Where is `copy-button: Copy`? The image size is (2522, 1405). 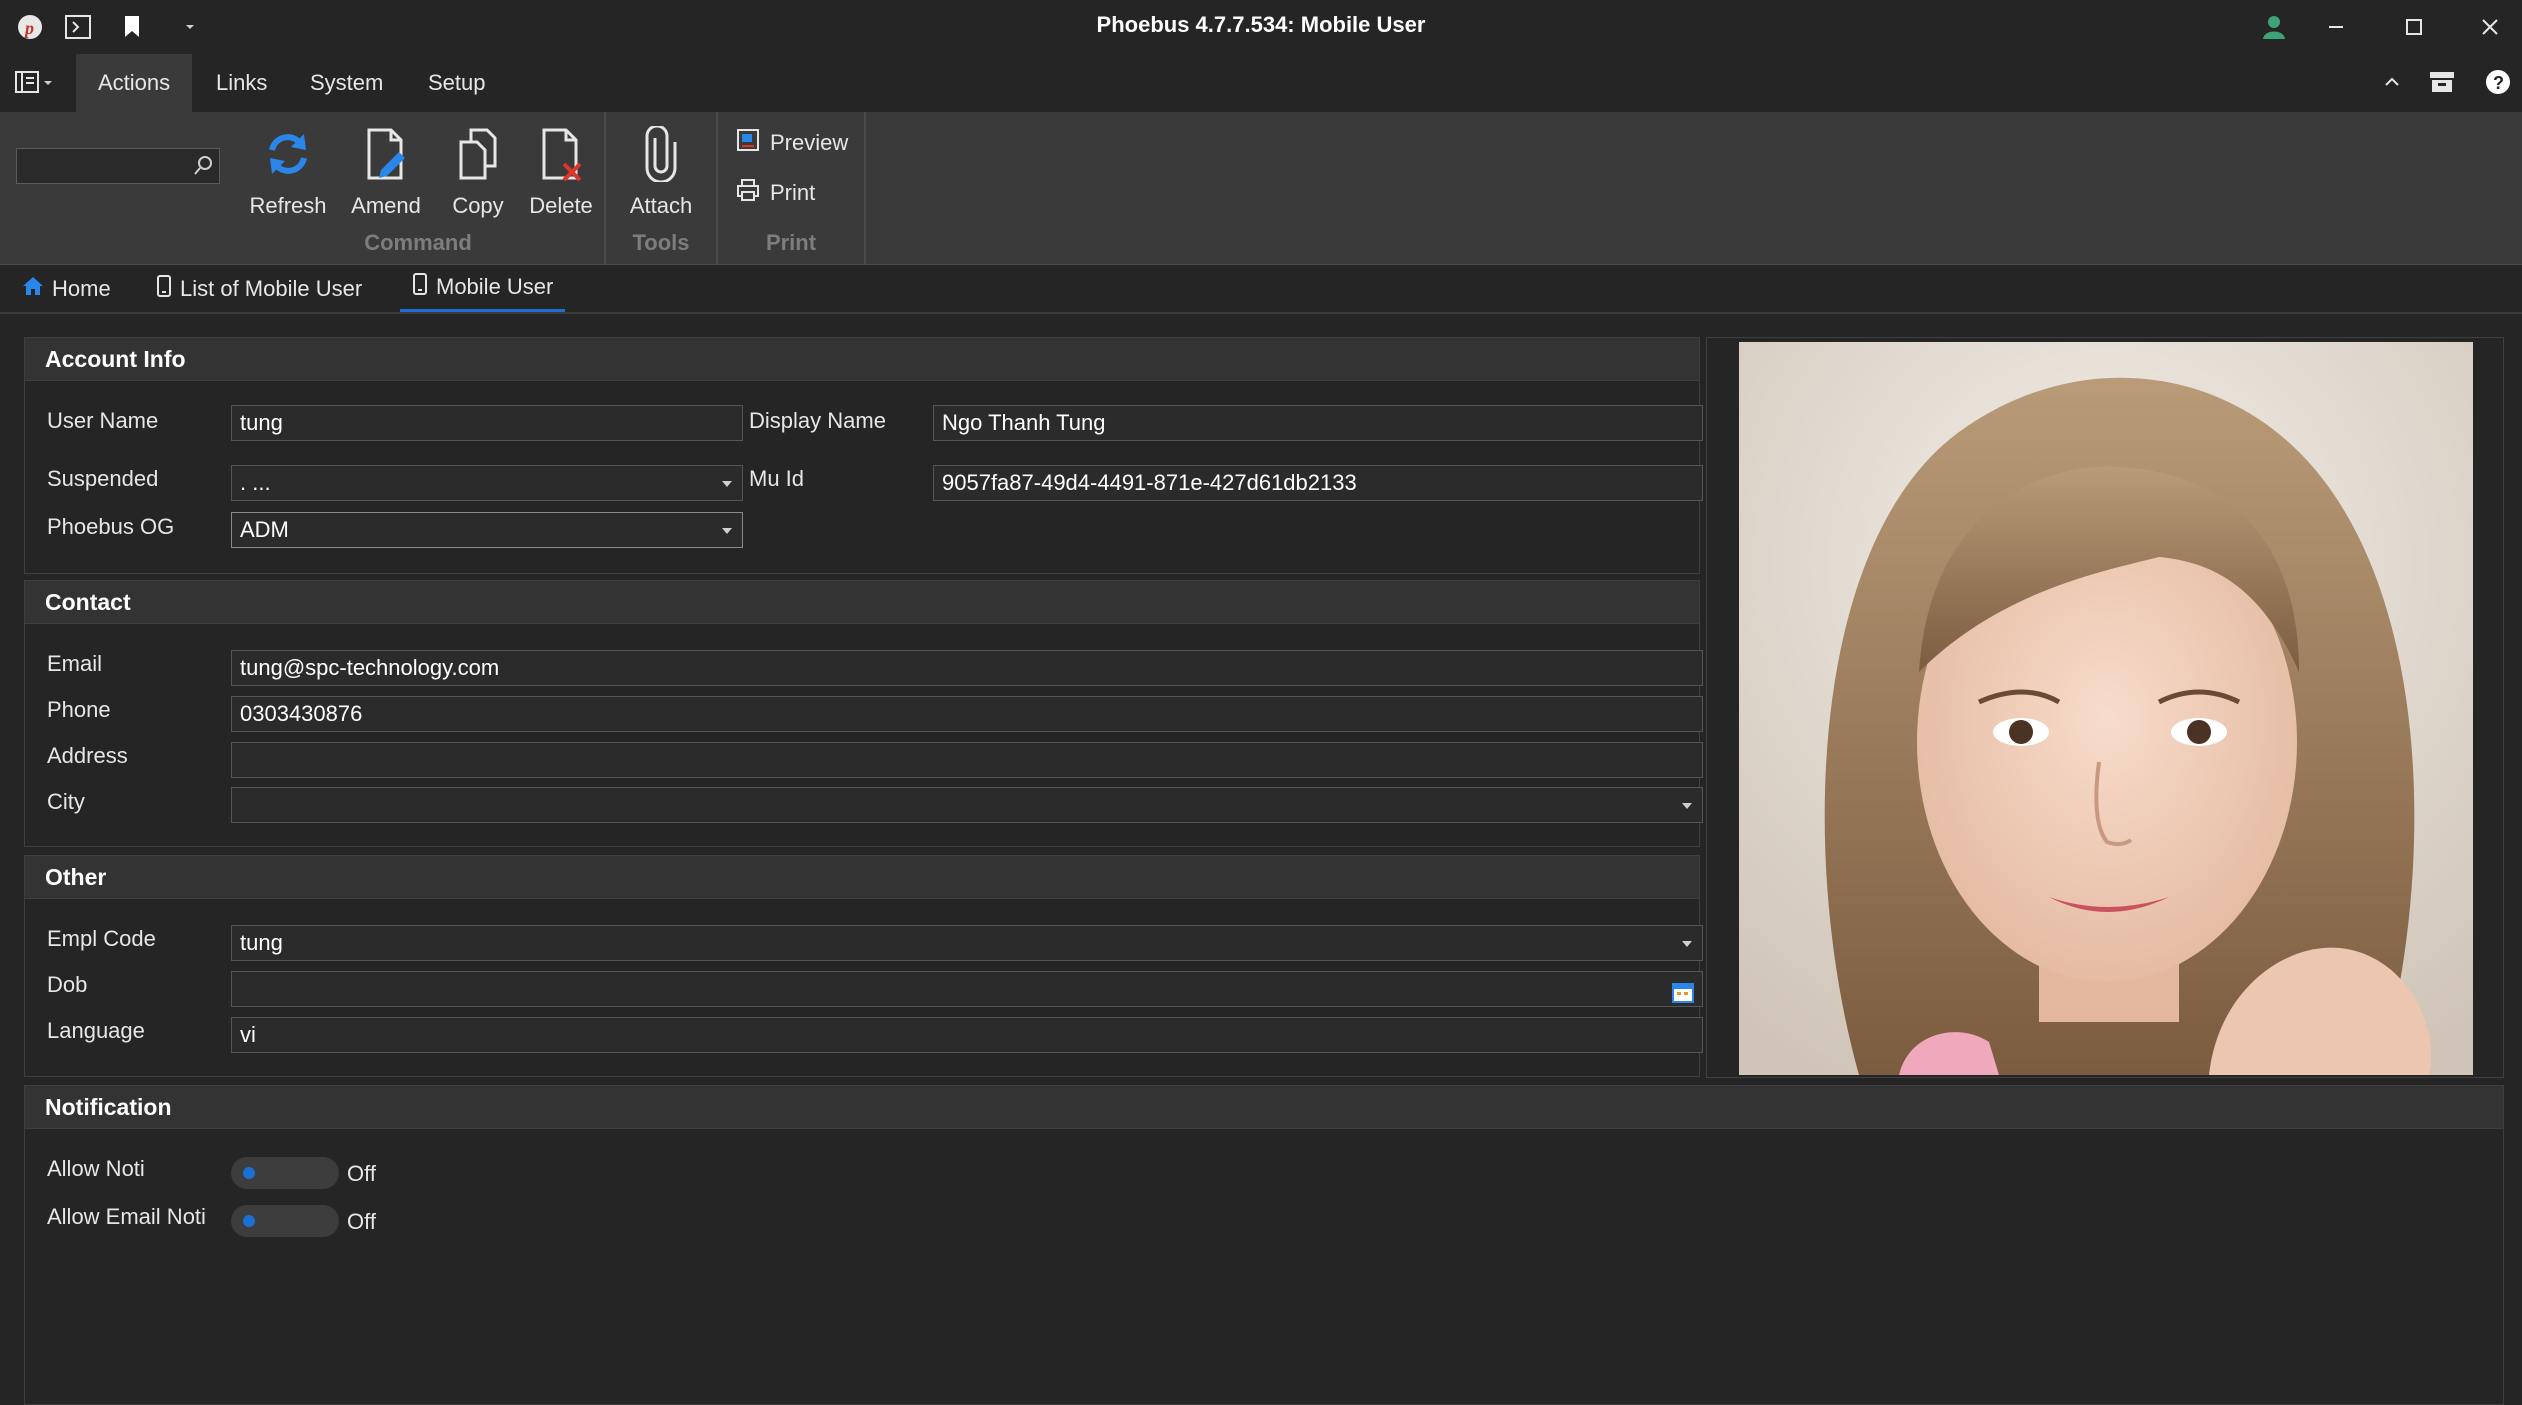
copy-button: Copy is located at coordinates (478, 172).